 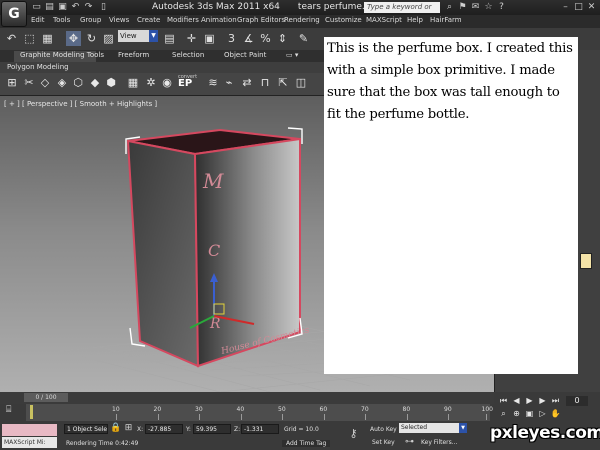 What do you see at coordinates (47, 38) in the screenshot?
I see `select-by-name-icon: ▦` at bounding box center [47, 38].